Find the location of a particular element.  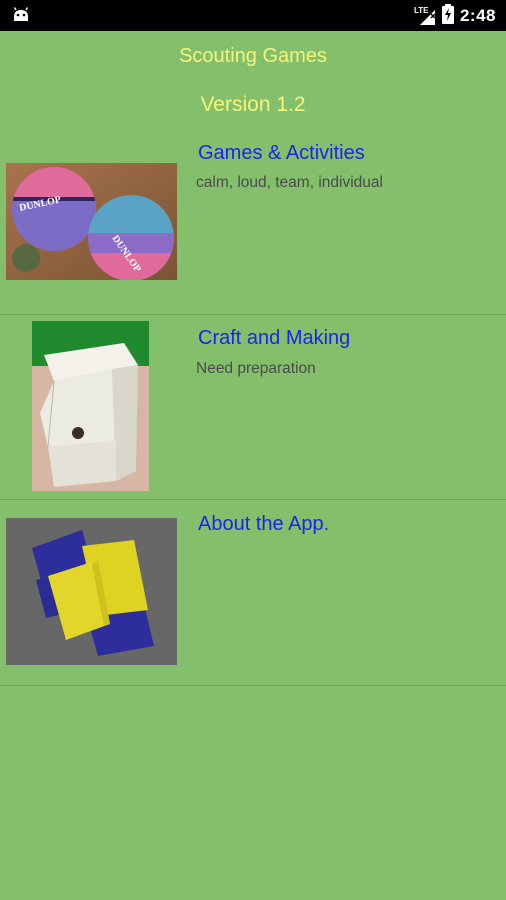

battery-charging-icon is located at coordinates (447, 16).